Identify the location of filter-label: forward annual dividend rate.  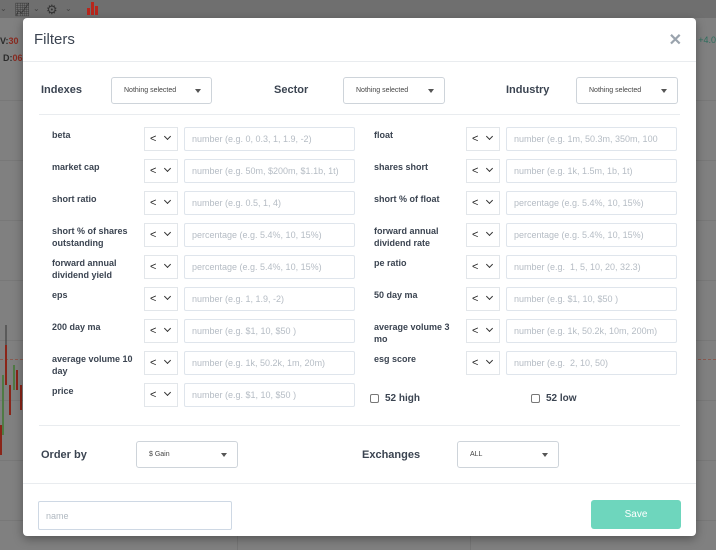
(406, 237).